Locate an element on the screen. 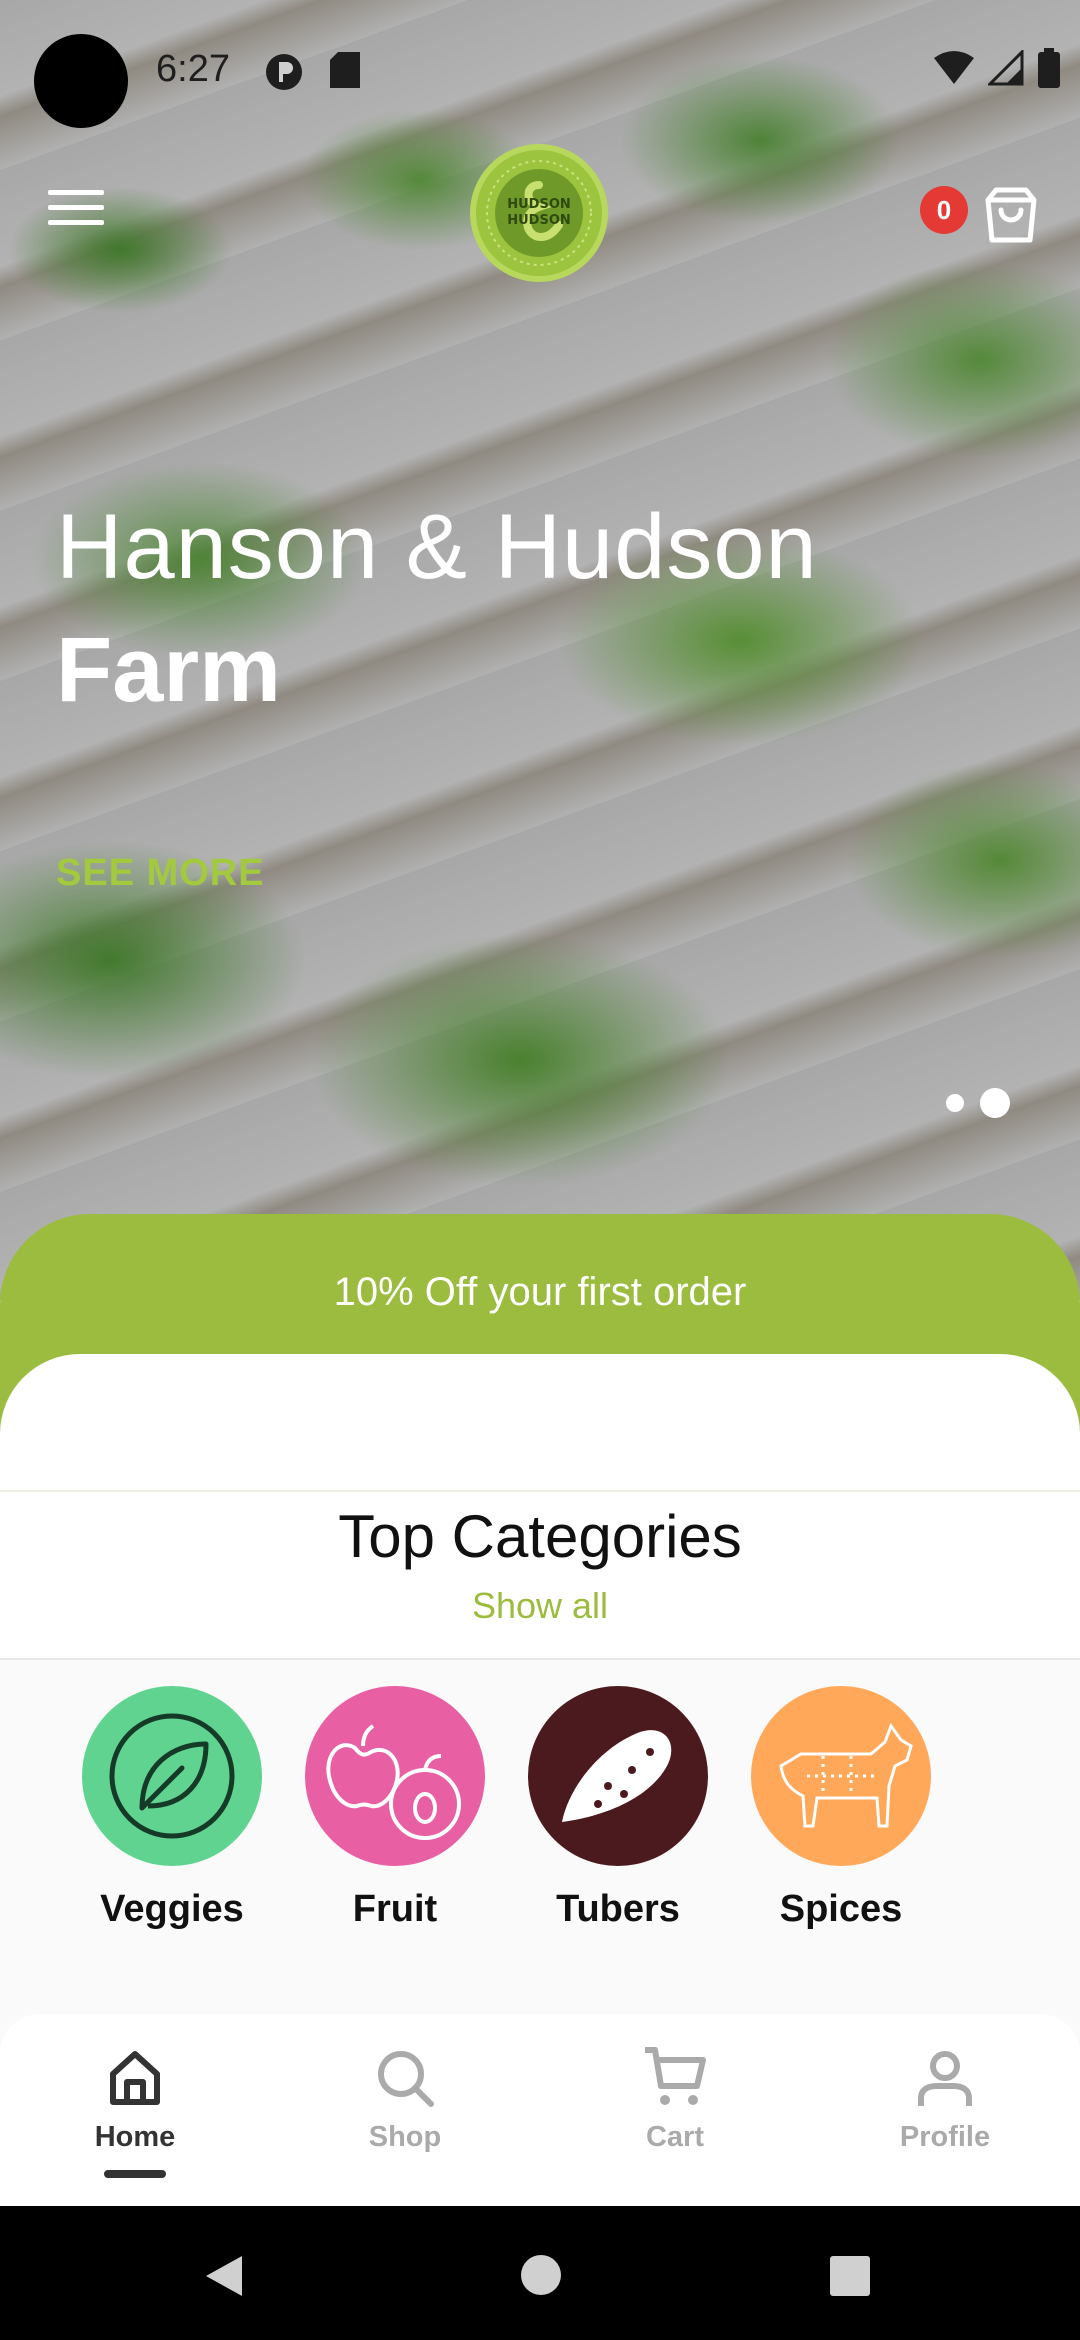 This screenshot has height=2340, width=1080. category-label: Fruit is located at coordinates (395, 1909).